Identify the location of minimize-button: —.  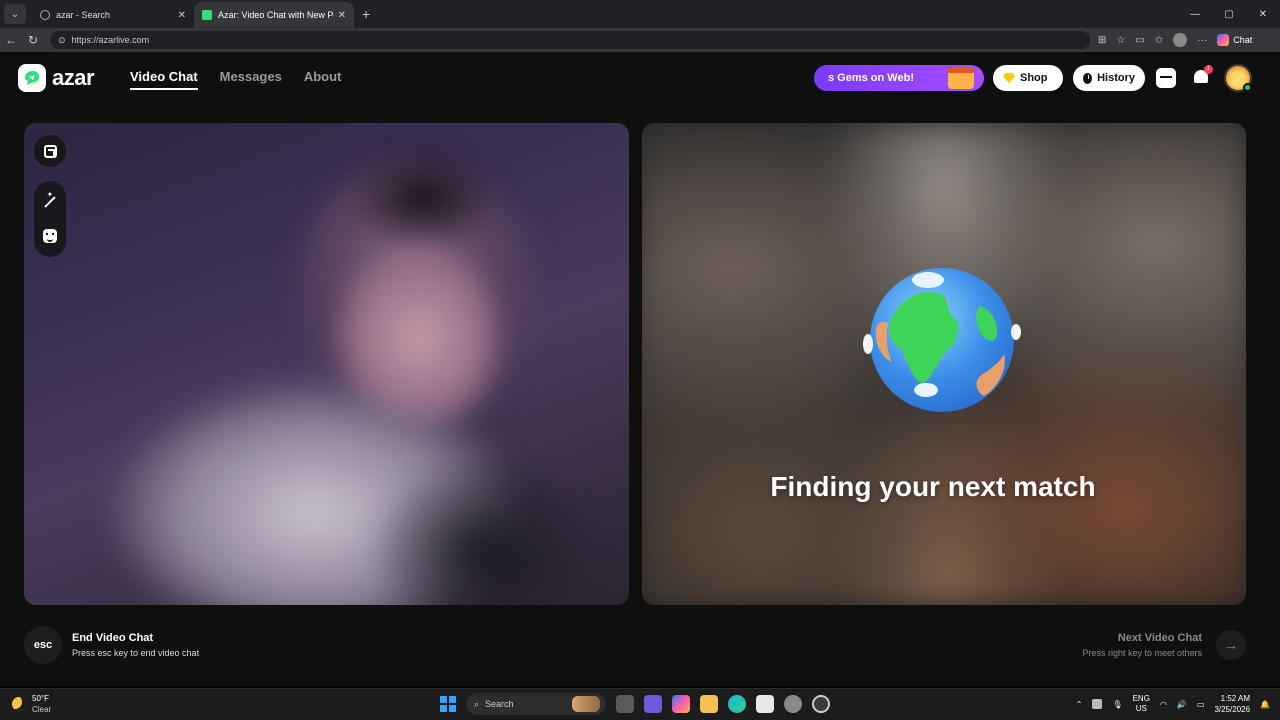
(1195, 14).